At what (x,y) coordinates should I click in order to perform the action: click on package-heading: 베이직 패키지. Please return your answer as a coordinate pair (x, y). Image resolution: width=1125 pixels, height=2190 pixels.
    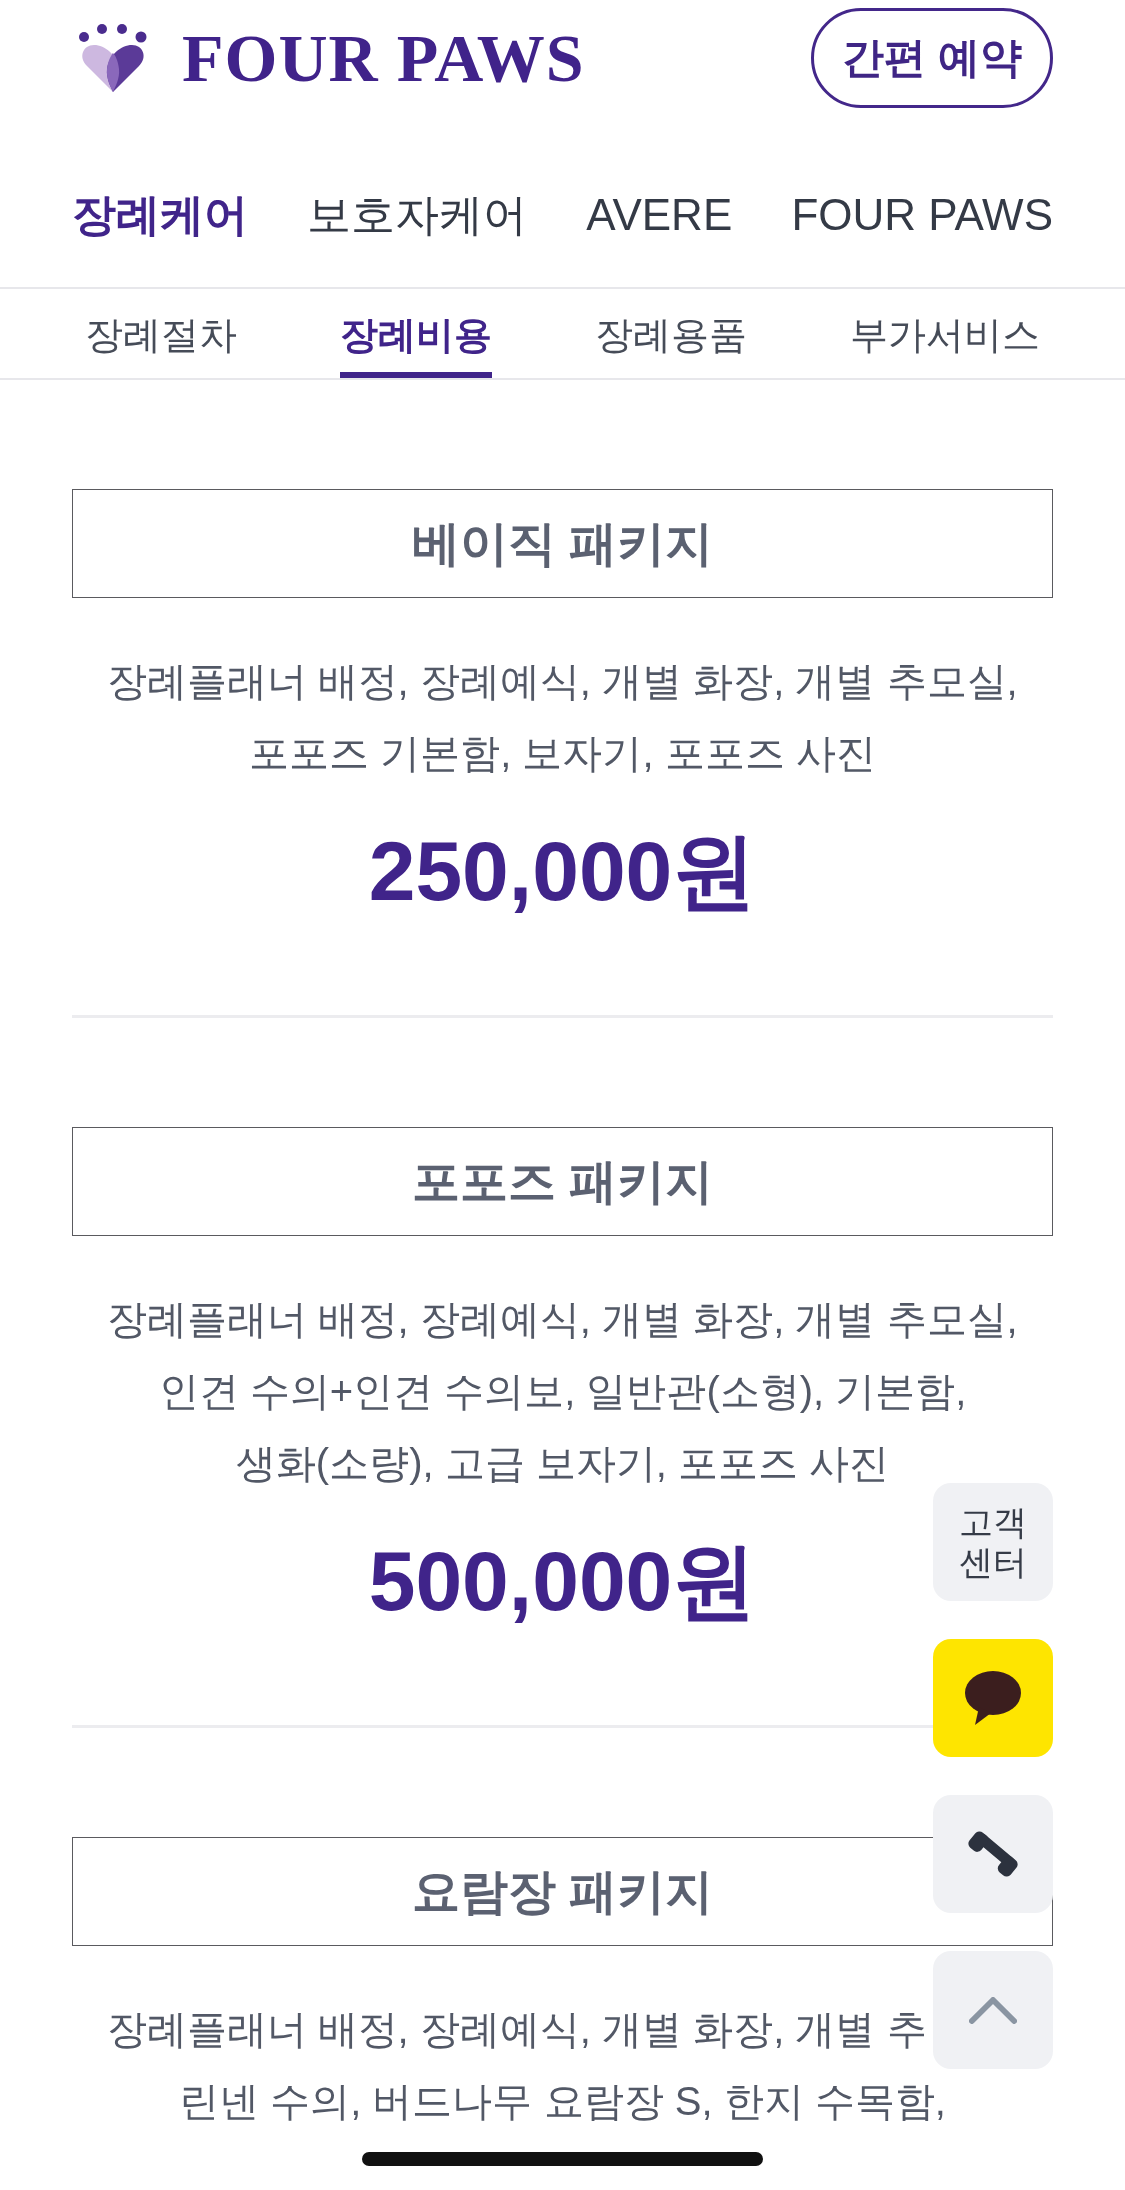
    Looking at the image, I should click on (562, 543).